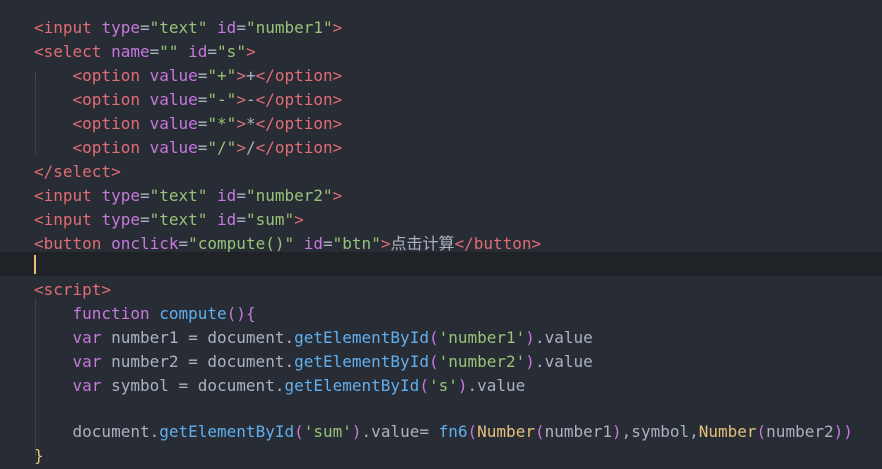 Image resolution: width=882 pixels, height=469 pixels. What do you see at coordinates (120, 219) in the screenshot?
I see `code-token: type` at bounding box center [120, 219].